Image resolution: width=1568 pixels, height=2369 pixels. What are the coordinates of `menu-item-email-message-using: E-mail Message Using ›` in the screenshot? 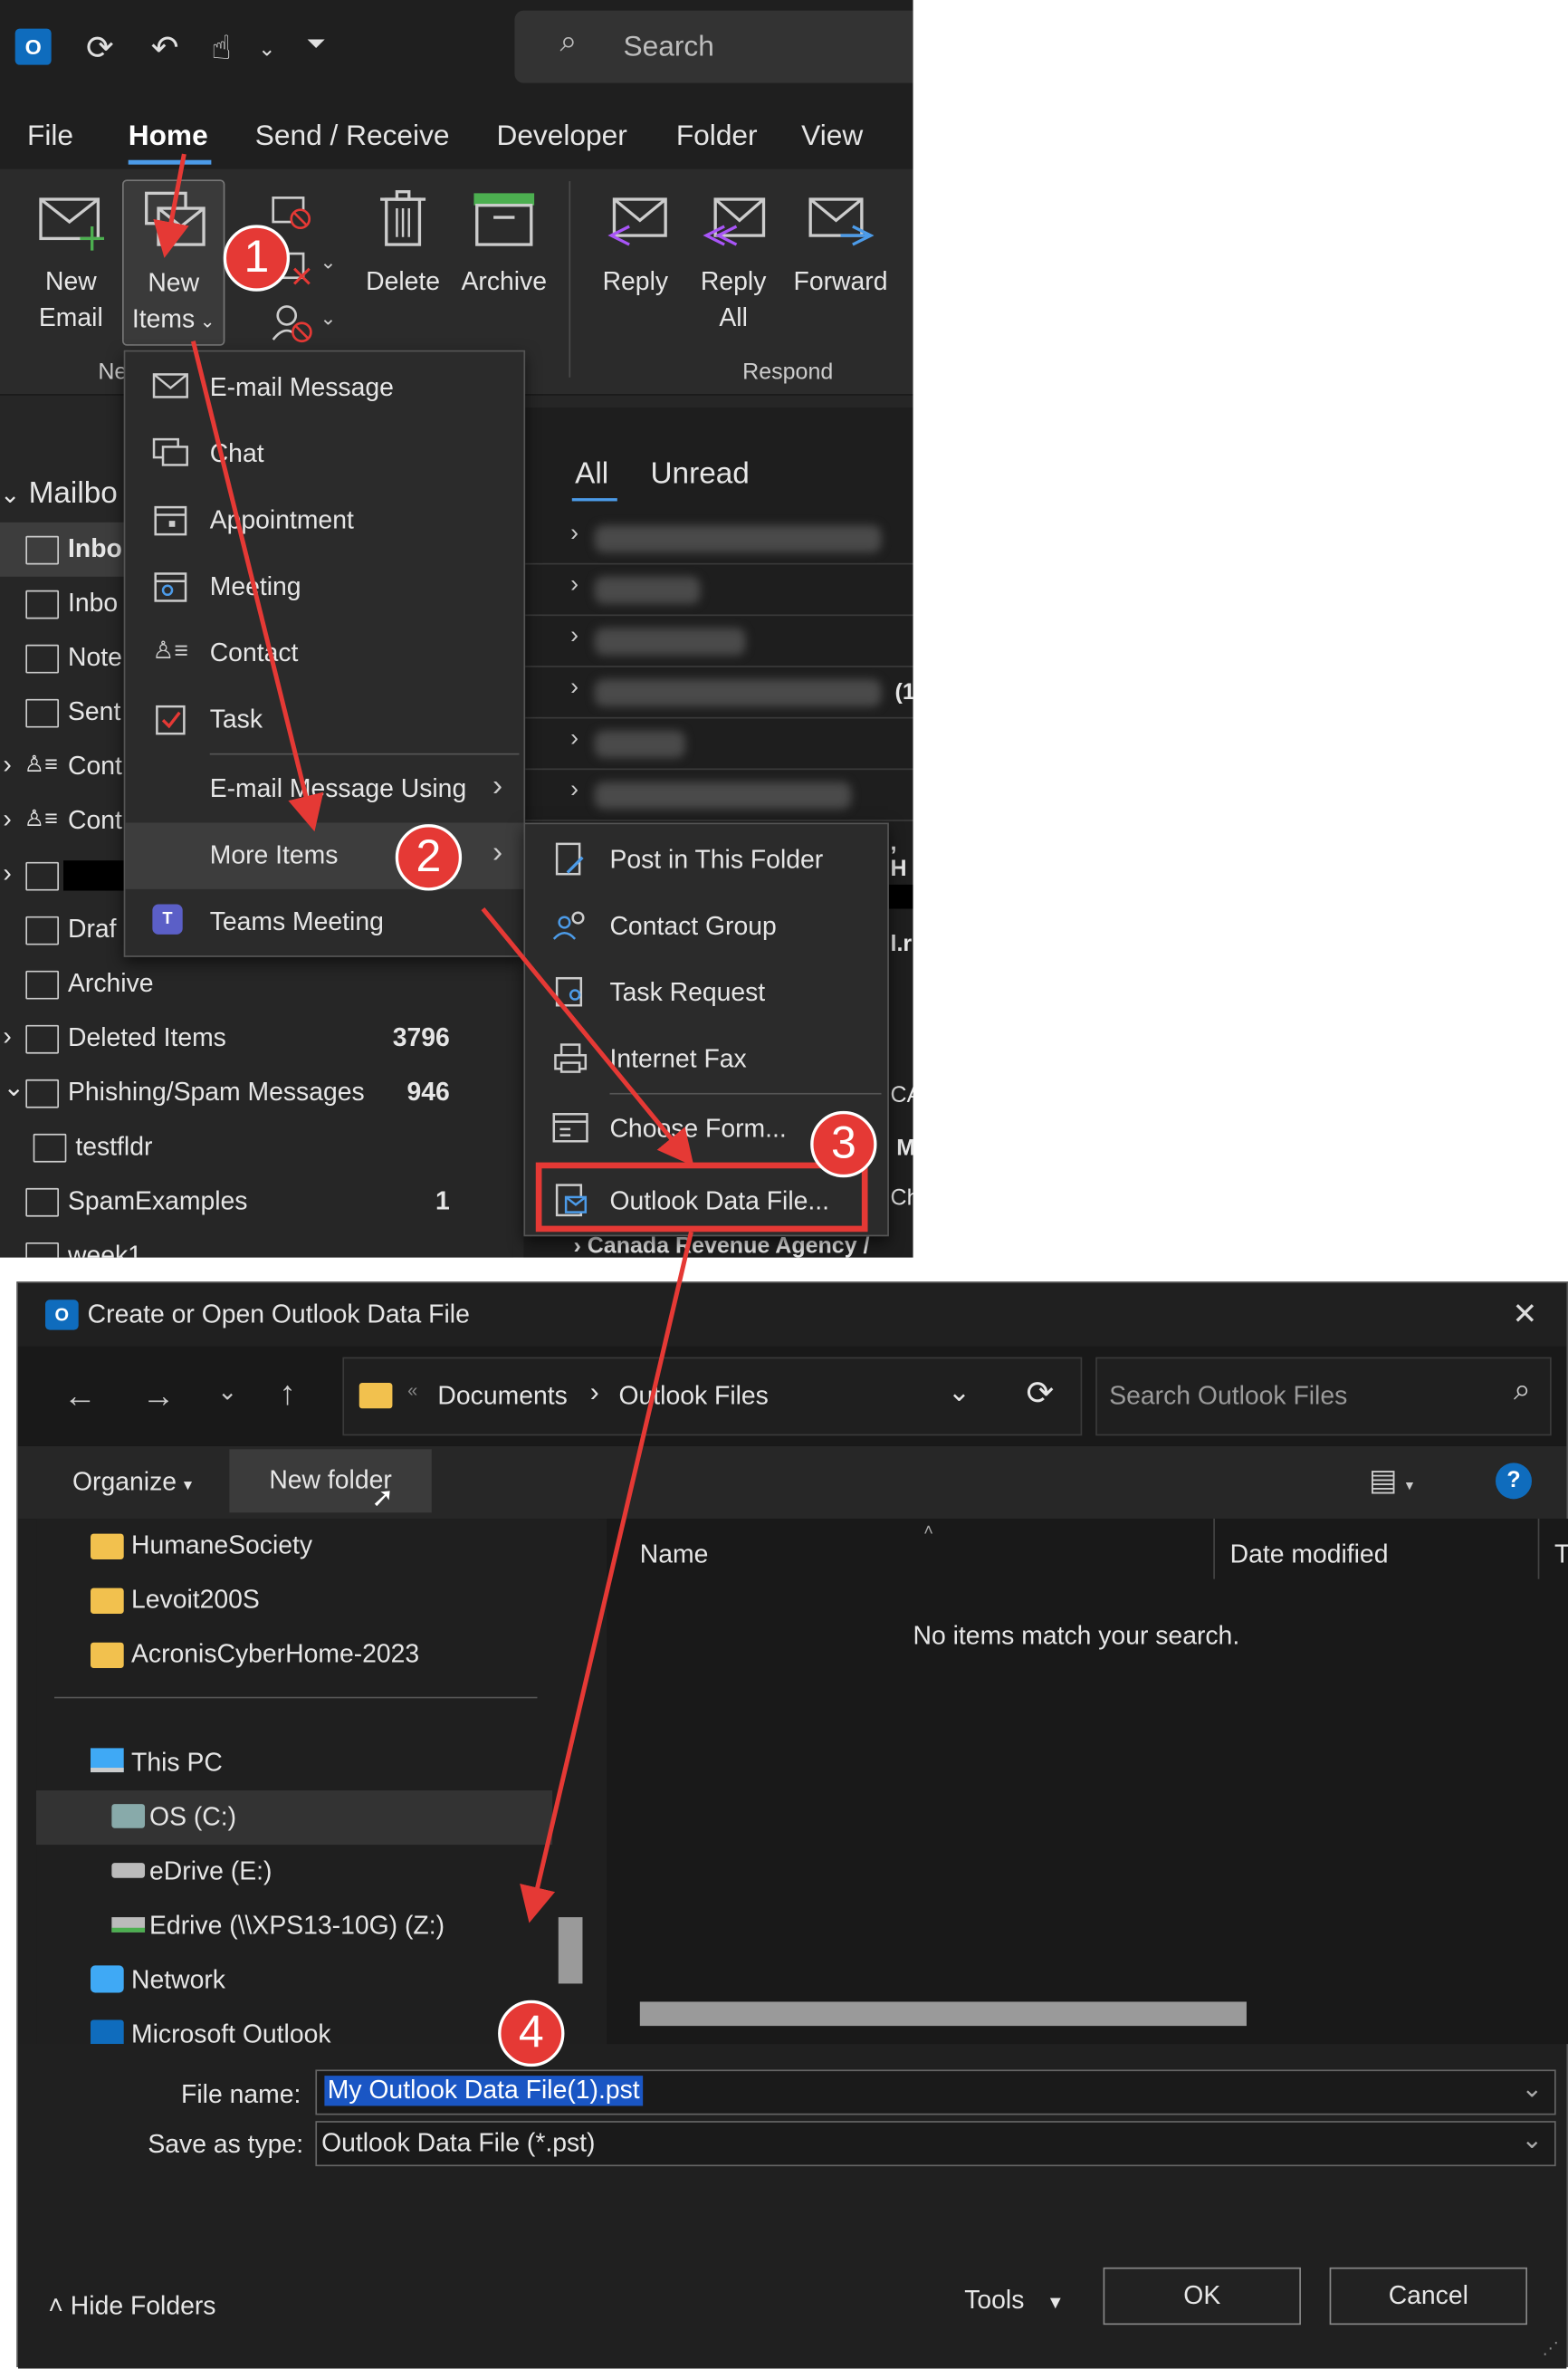 It's located at (324, 789).